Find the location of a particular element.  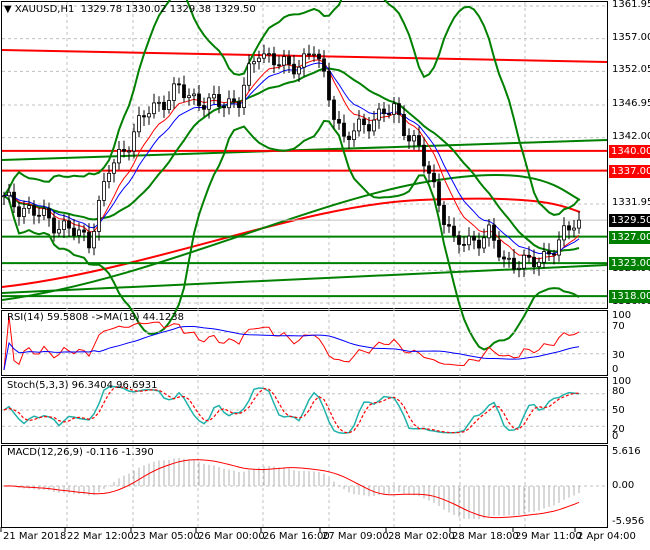

rsi-axis-label: 0 is located at coordinates (615, 369).